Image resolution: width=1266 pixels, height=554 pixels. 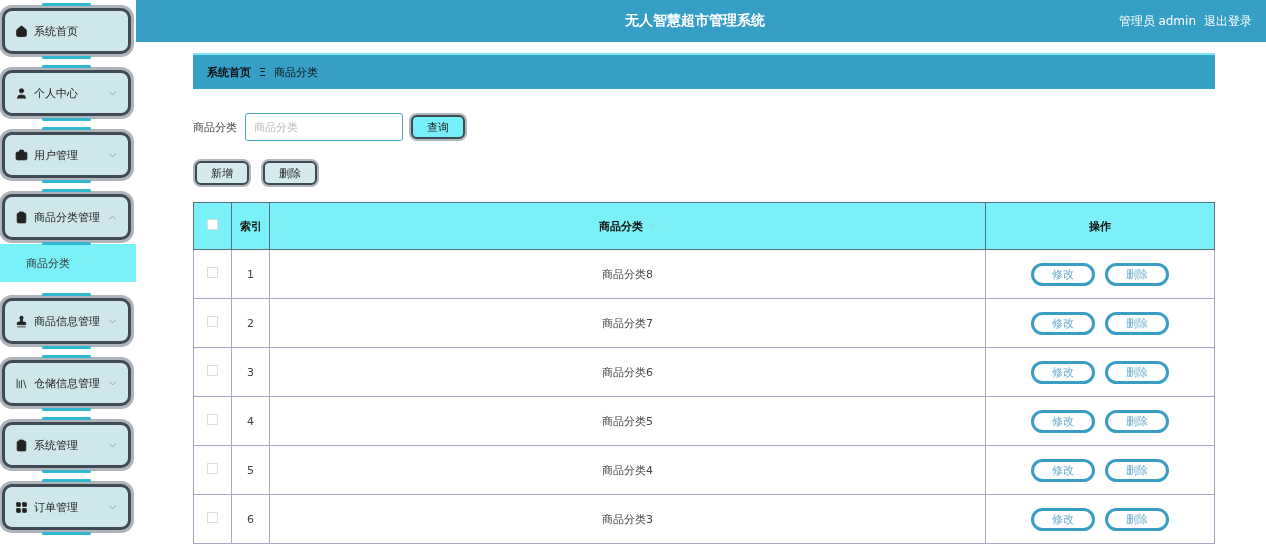 What do you see at coordinates (21, 93) in the screenshot?
I see `user-icon` at bounding box center [21, 93].